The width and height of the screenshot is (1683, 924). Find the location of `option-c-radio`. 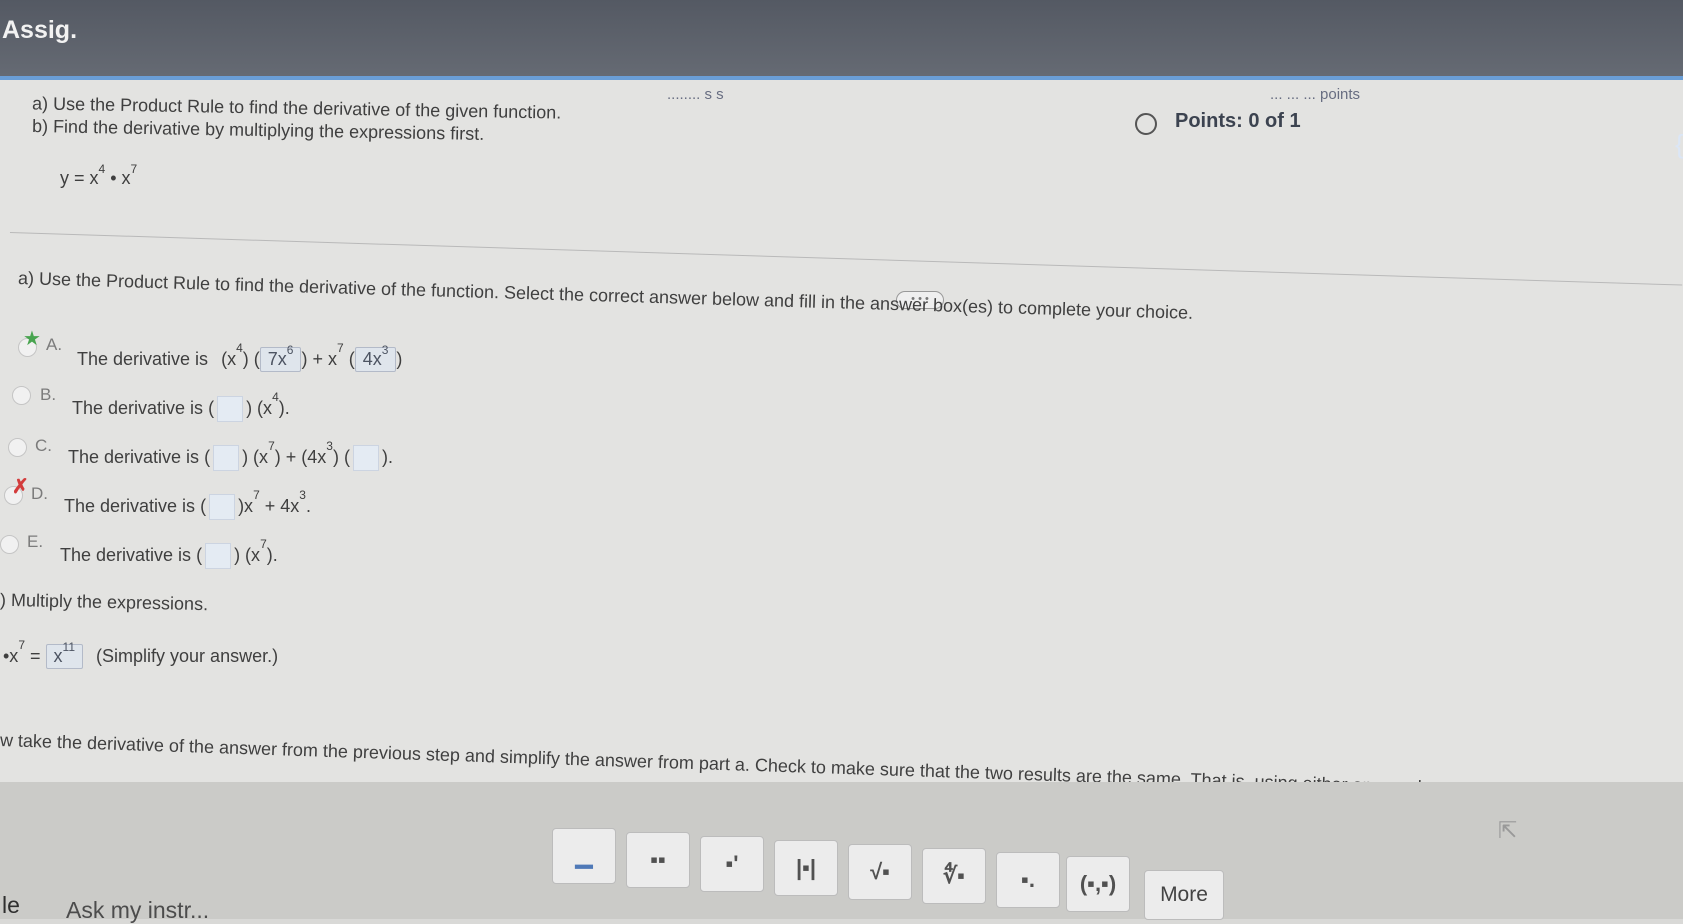

option-c-radio is located at coordinates (17, 447).